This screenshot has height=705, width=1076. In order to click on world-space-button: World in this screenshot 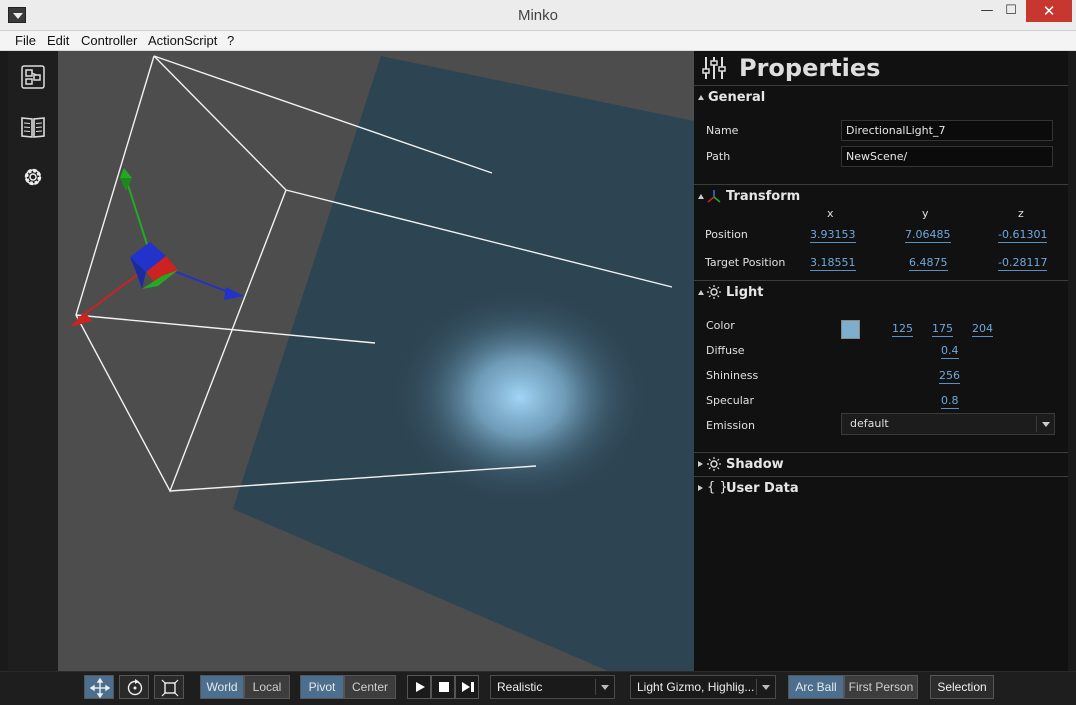, I will do `click(222, 687)`.